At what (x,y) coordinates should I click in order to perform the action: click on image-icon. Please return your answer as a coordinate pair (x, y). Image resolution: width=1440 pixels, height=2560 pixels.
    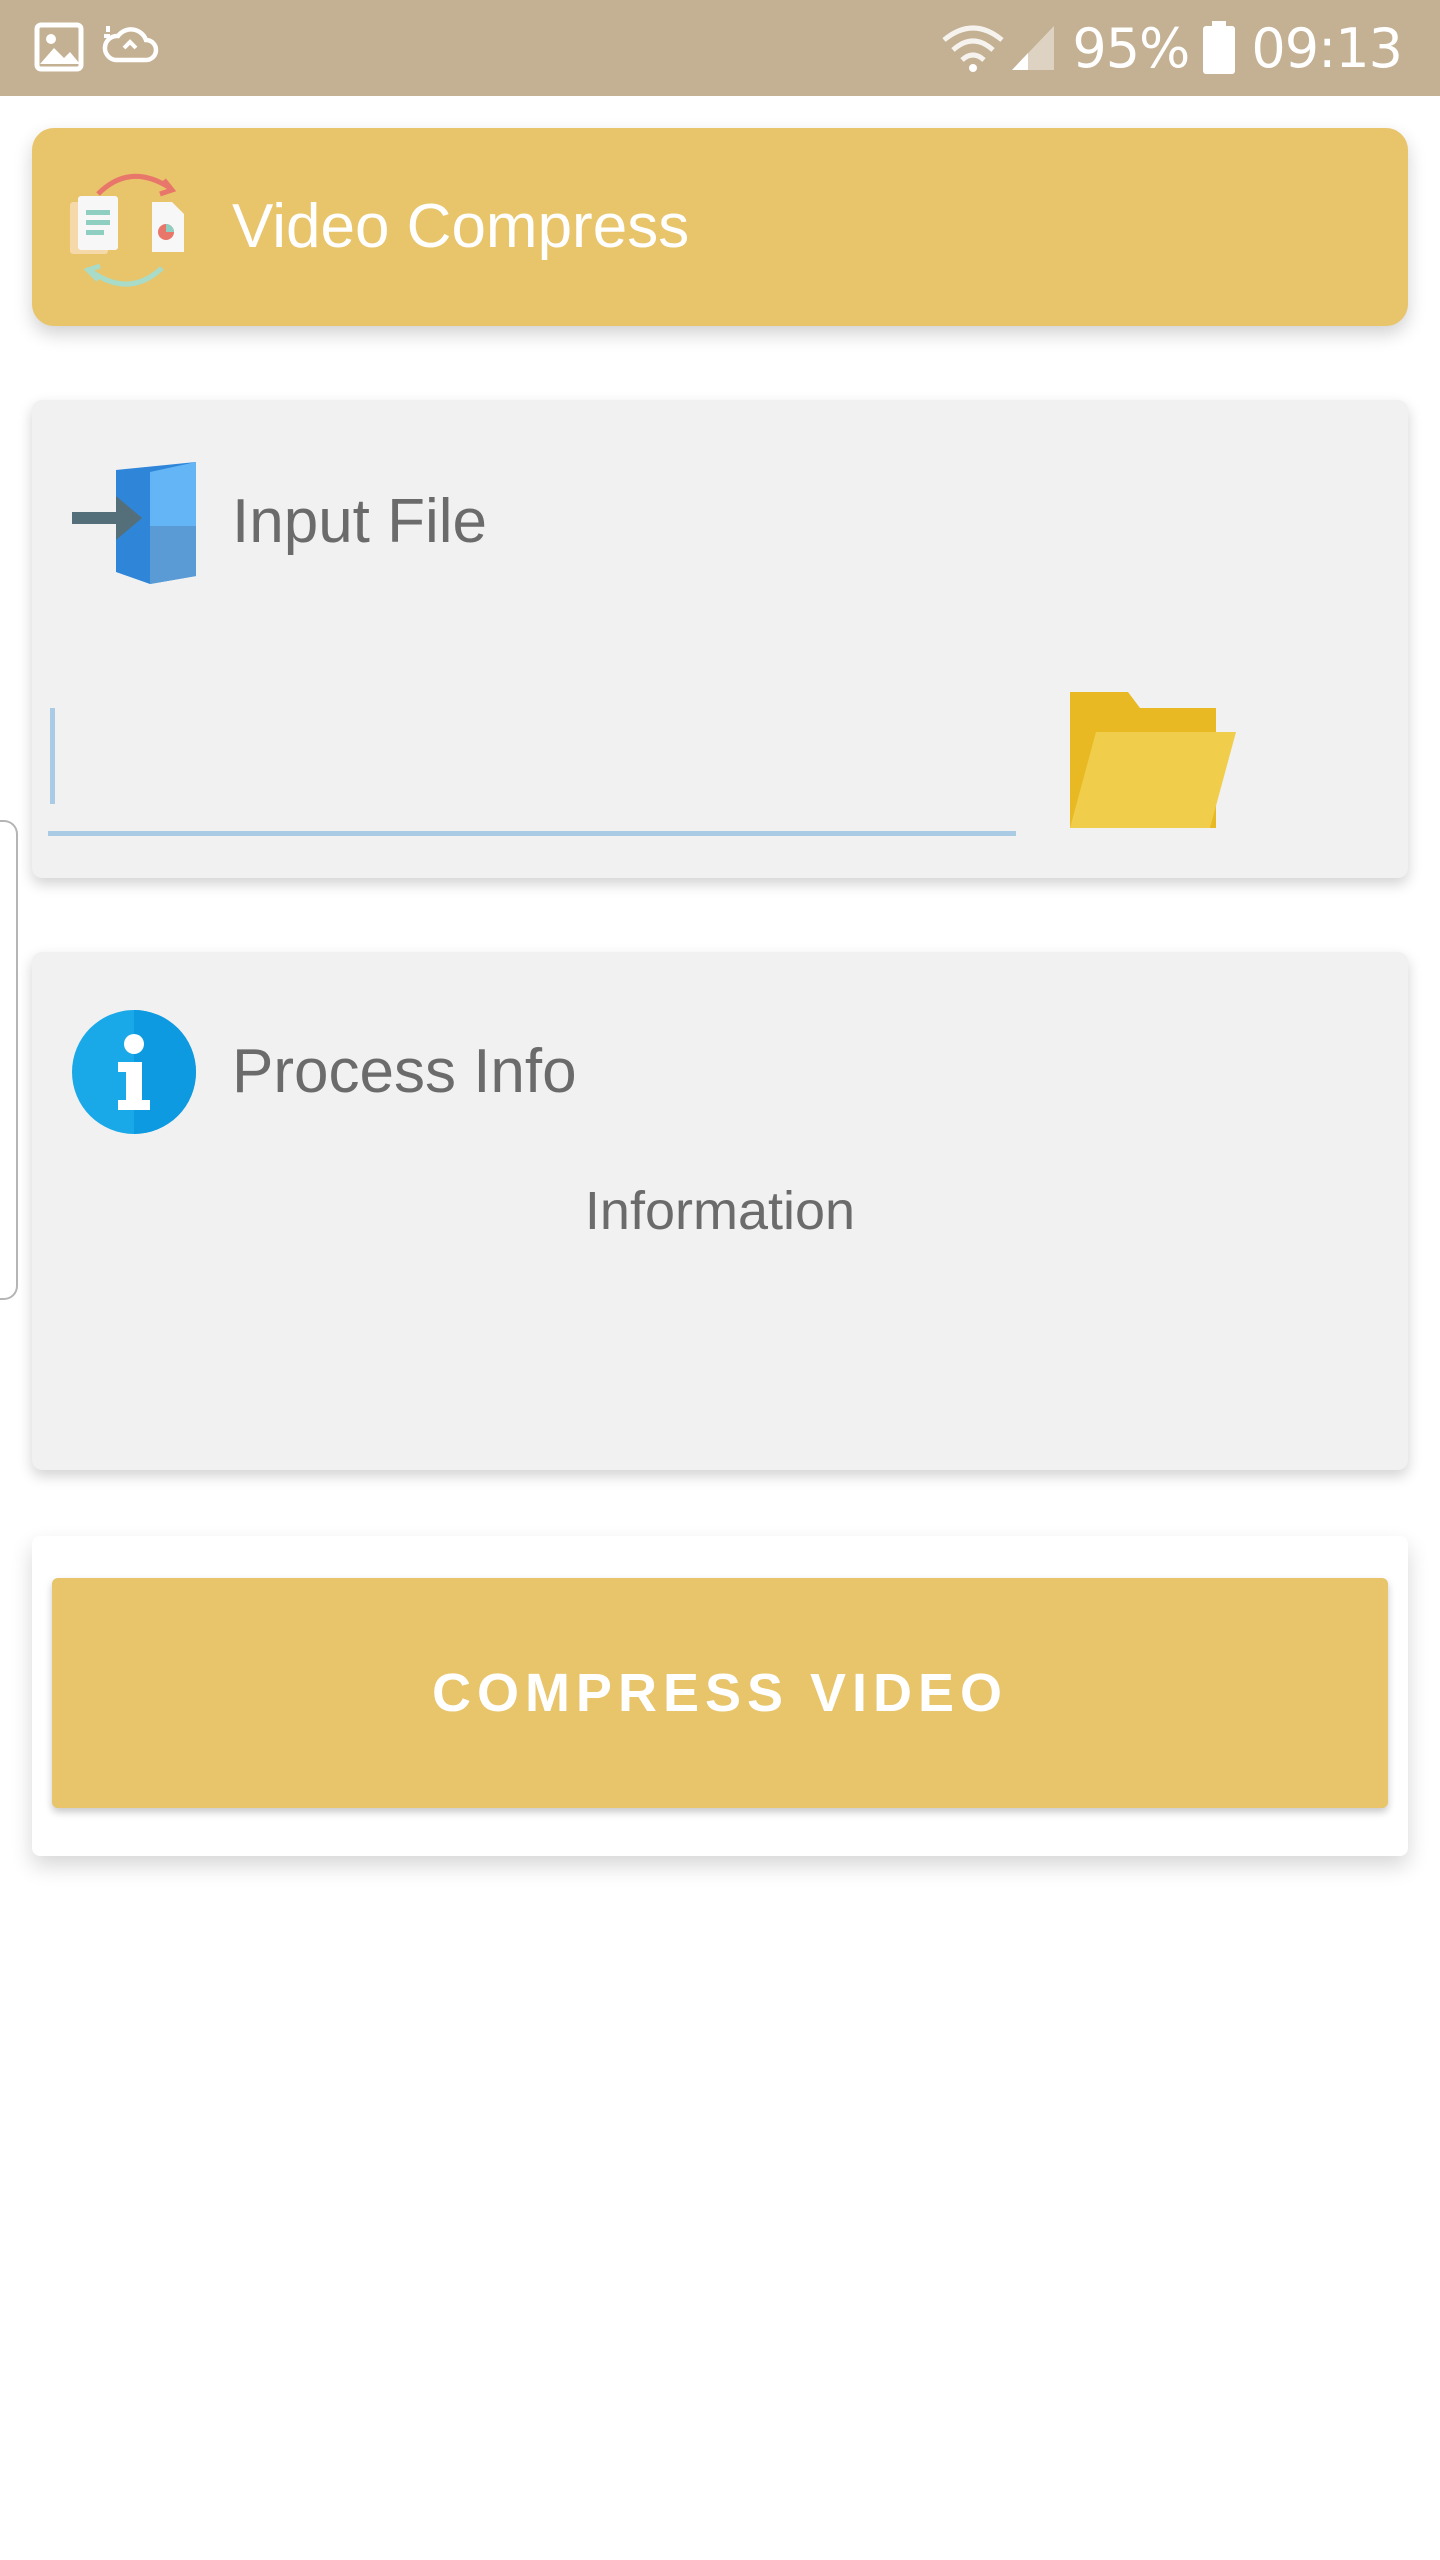
    Looking at the image, I should click on (59, 47).